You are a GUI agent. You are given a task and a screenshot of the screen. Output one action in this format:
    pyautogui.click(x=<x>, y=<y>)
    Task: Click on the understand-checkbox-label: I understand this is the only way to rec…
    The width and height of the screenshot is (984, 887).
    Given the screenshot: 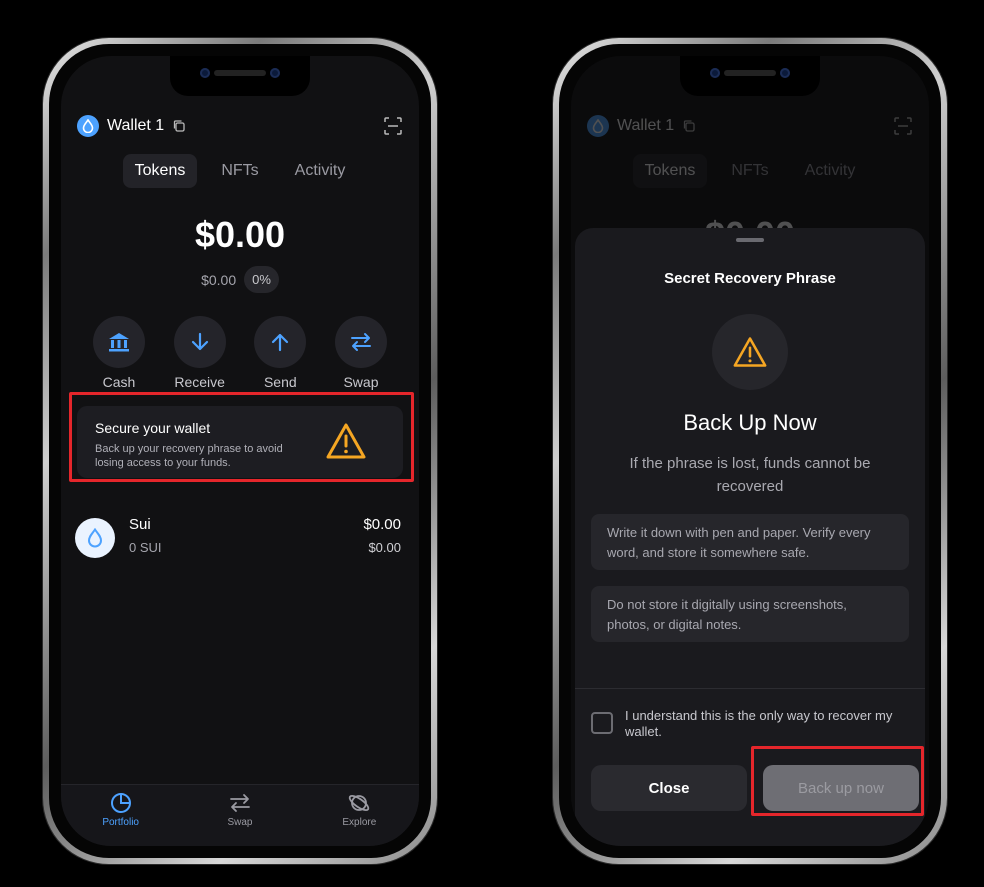 What is the action you would take?
    pyautogui.click(x=764, y=724)
    